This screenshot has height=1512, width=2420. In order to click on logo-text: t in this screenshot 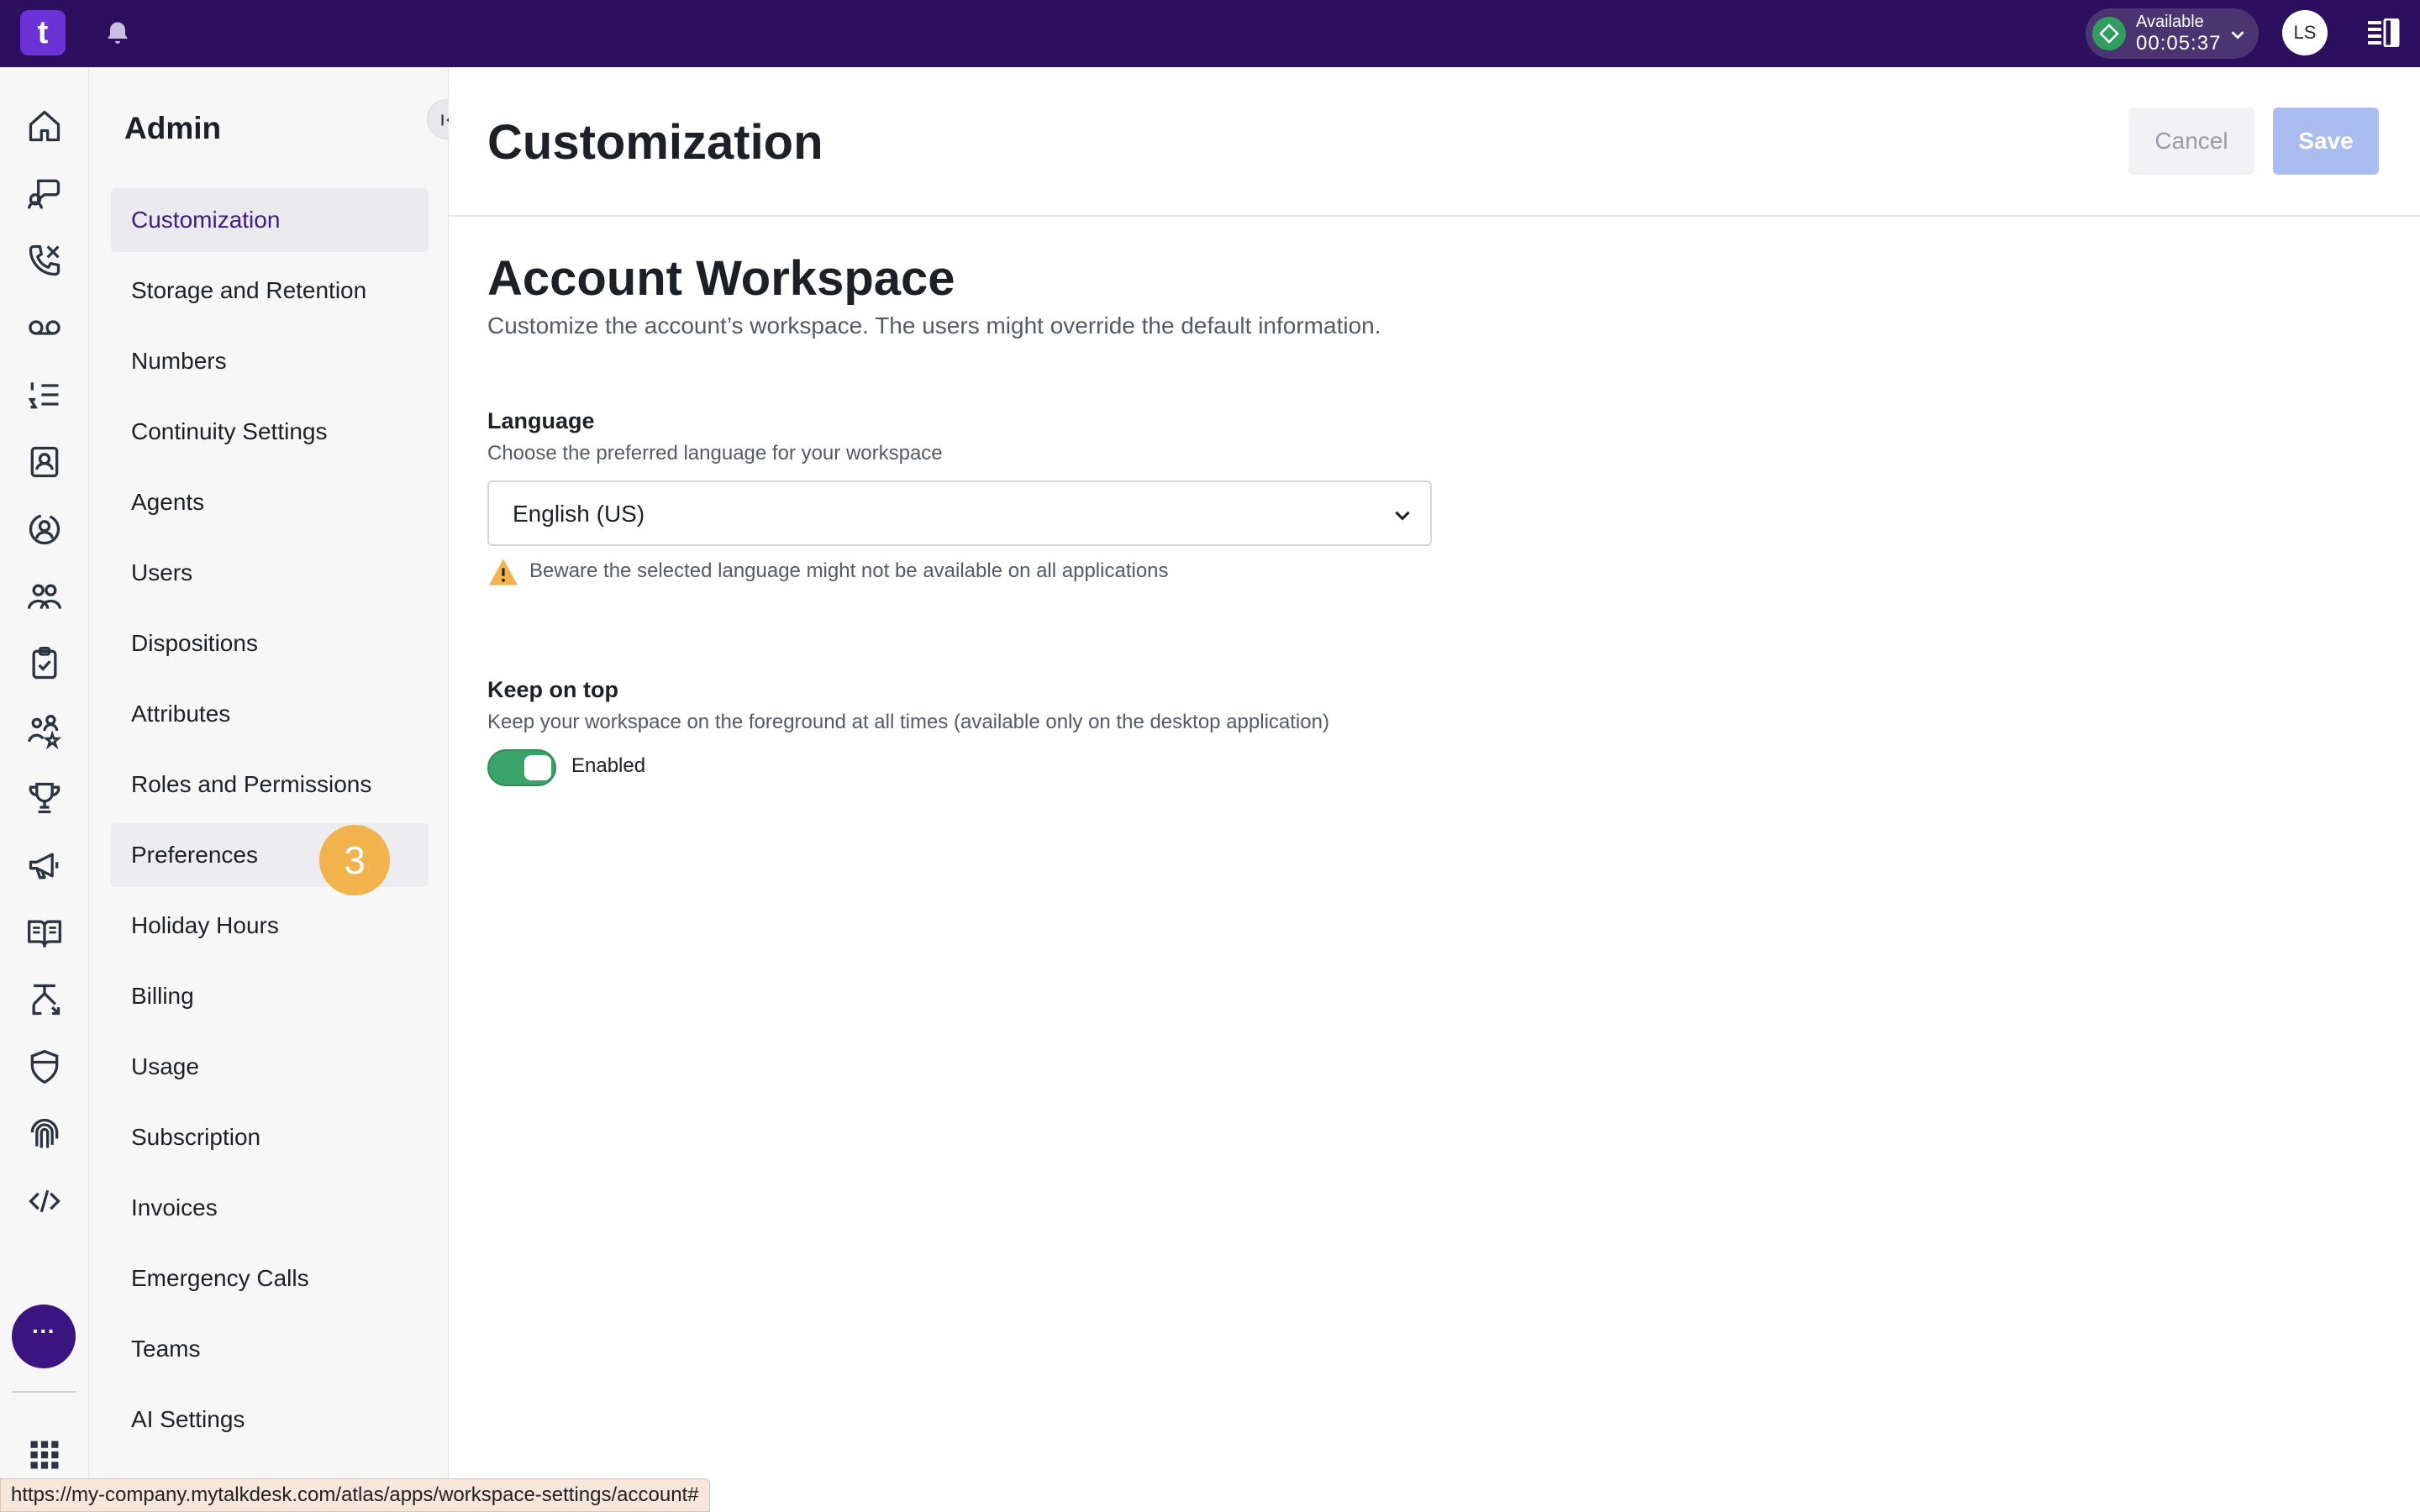, I will do `click(43, 32)`.